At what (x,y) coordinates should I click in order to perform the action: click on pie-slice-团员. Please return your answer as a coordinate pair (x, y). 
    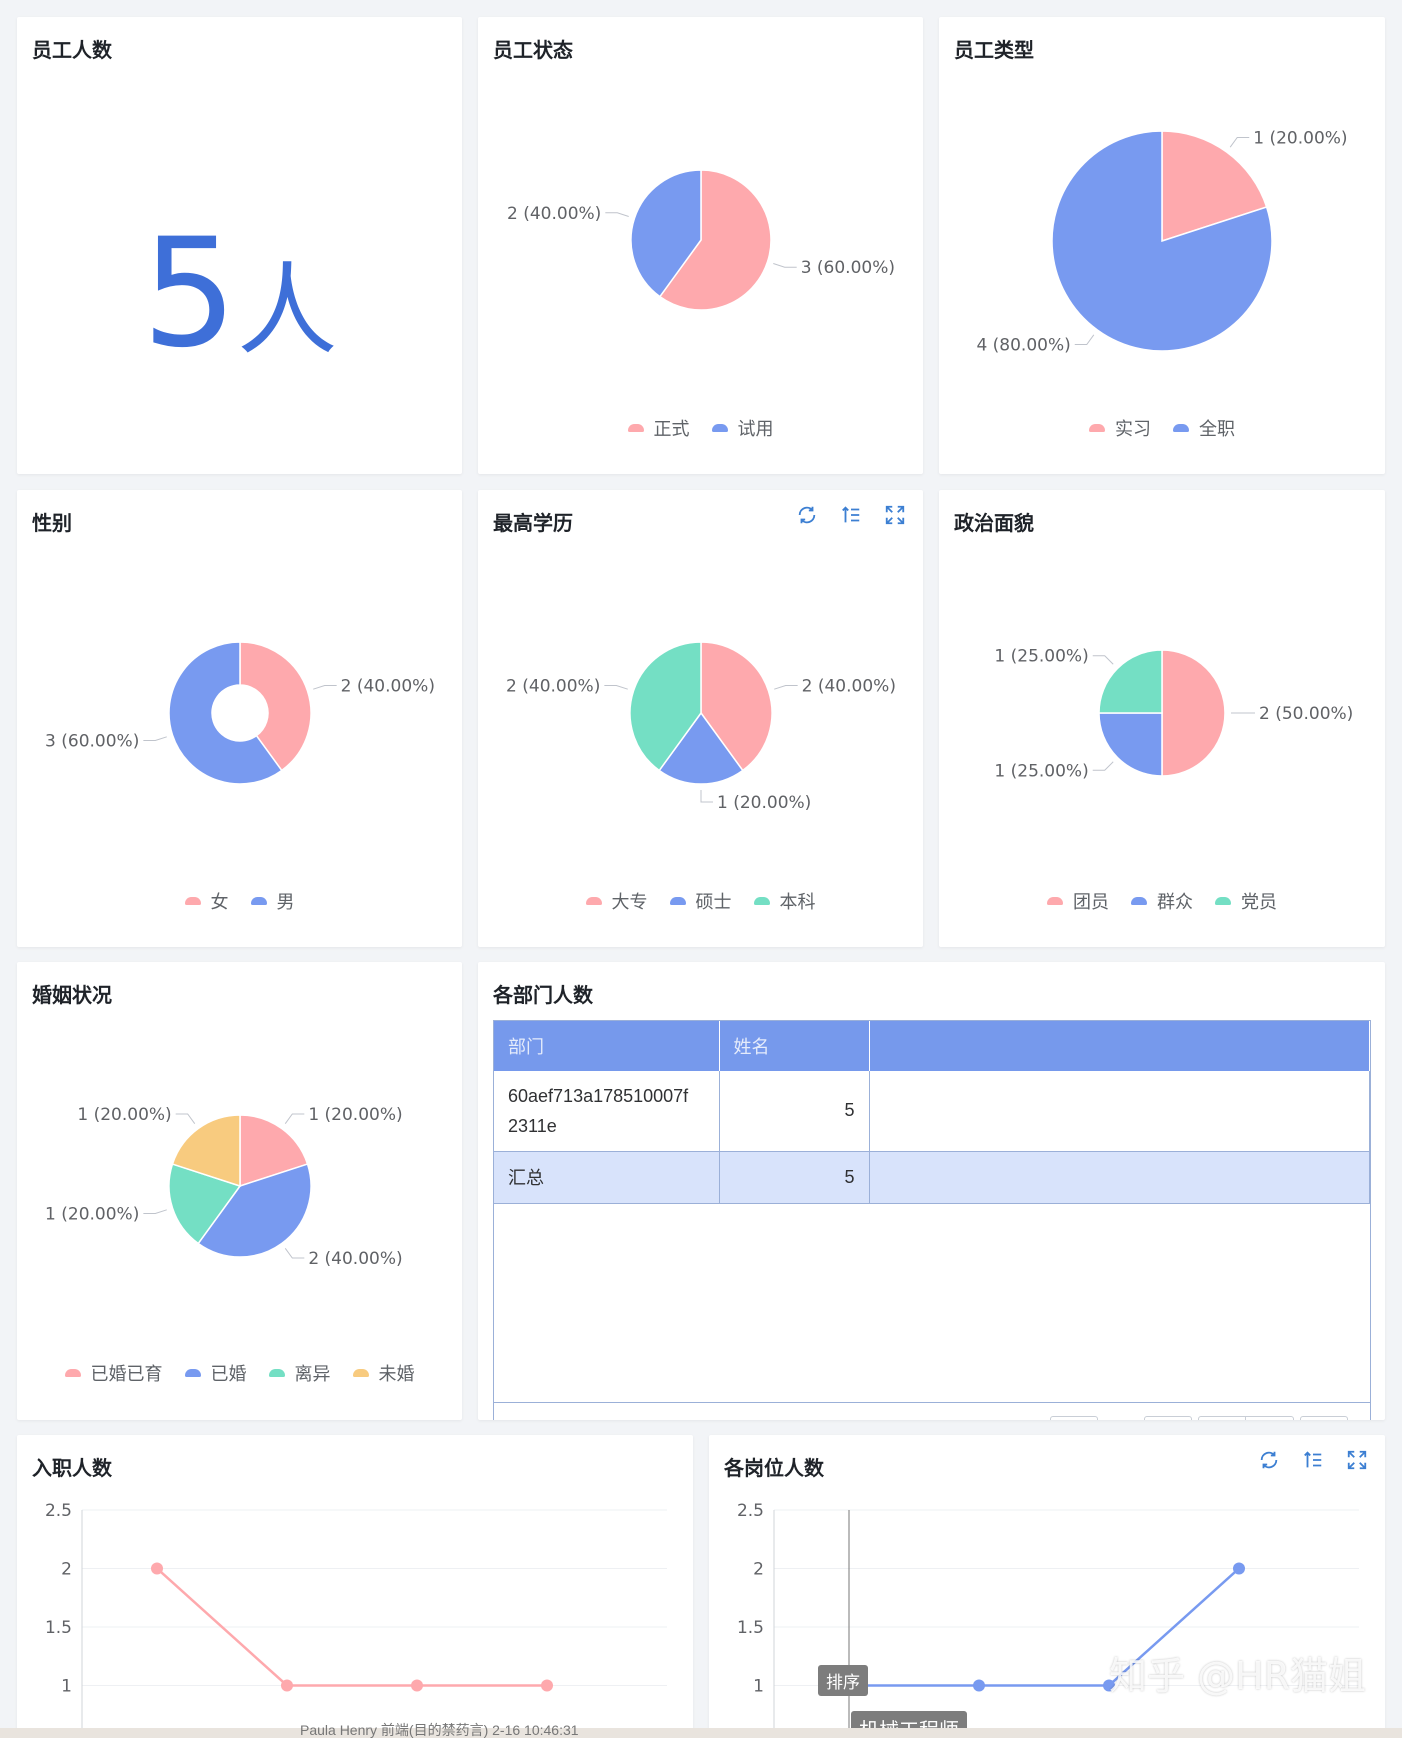
    Looking at the image, I should click on (1193, 713).